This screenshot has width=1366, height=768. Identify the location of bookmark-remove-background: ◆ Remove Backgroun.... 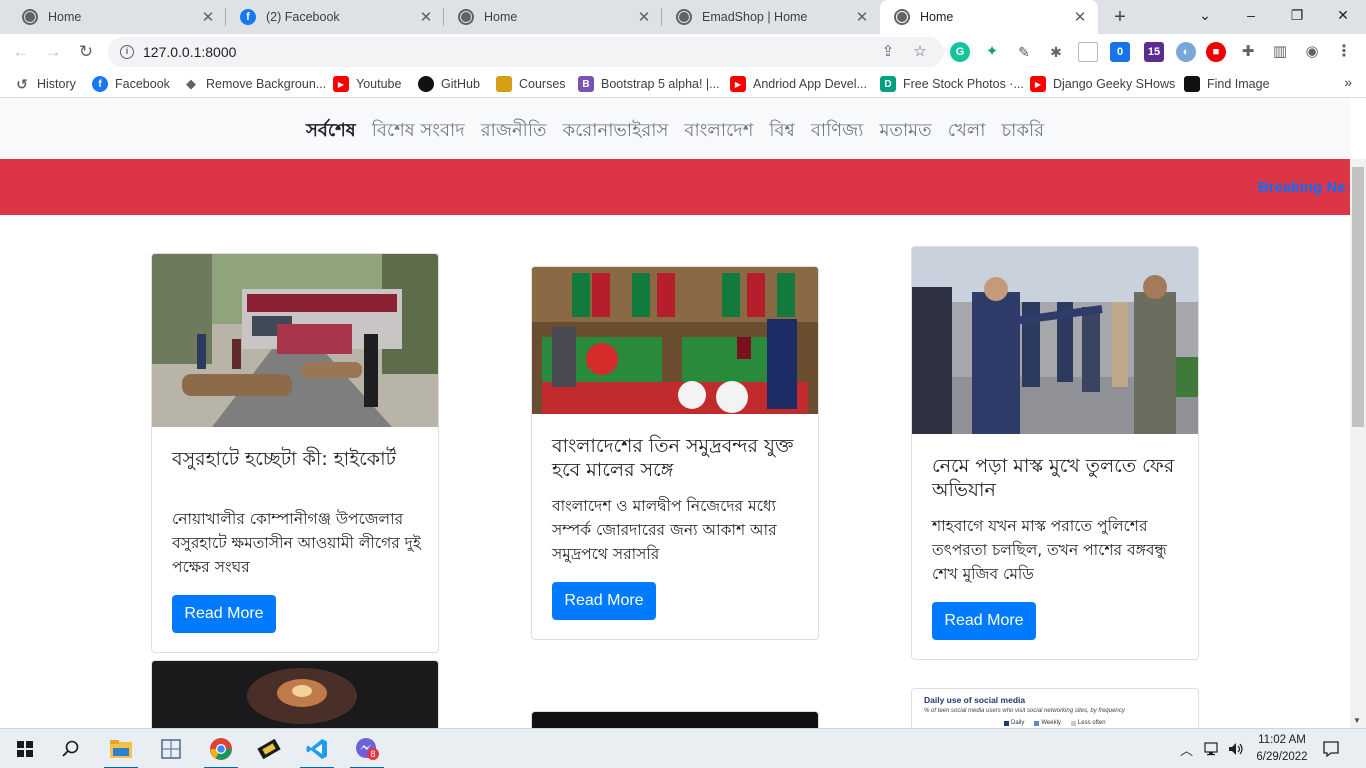
(254, 84).